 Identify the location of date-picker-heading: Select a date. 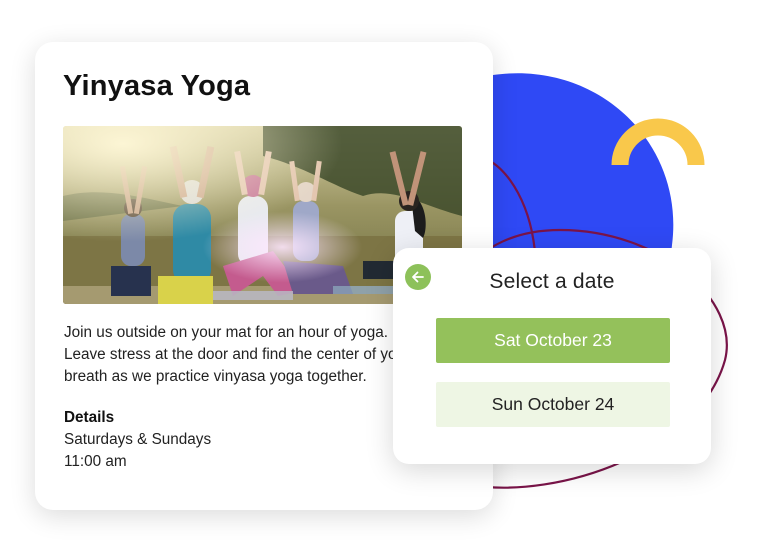
(552, 281).